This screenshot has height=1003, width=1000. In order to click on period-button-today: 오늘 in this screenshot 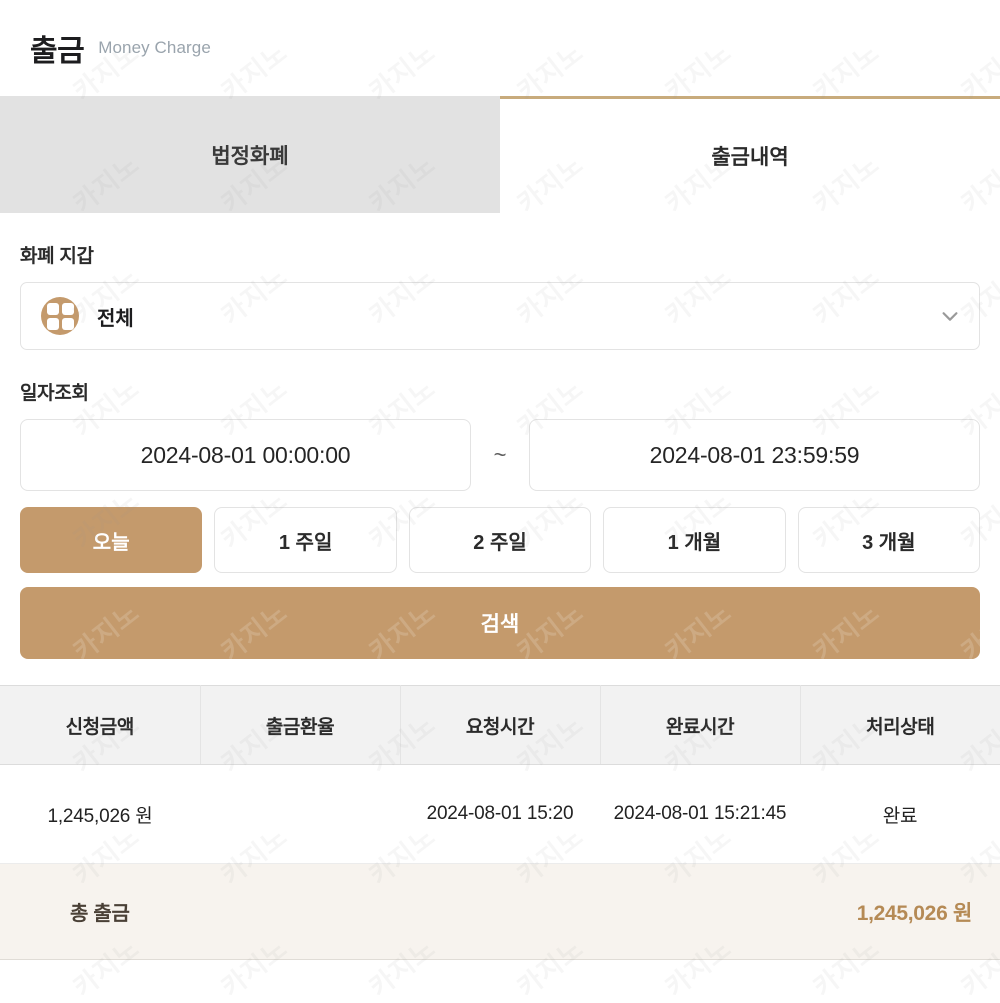, I will do `click(111, 540)`.